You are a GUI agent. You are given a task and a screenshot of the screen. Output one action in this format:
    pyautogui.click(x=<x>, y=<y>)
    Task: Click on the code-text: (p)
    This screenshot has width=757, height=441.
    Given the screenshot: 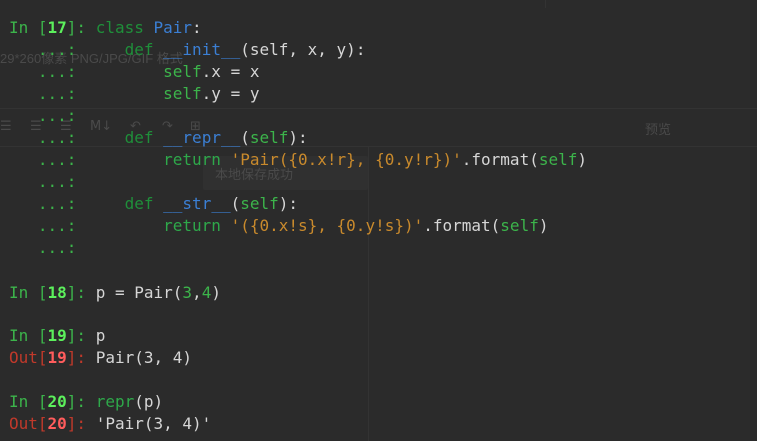 What is the action you would take?
    pyautogui.click(x=149, y=401)
    